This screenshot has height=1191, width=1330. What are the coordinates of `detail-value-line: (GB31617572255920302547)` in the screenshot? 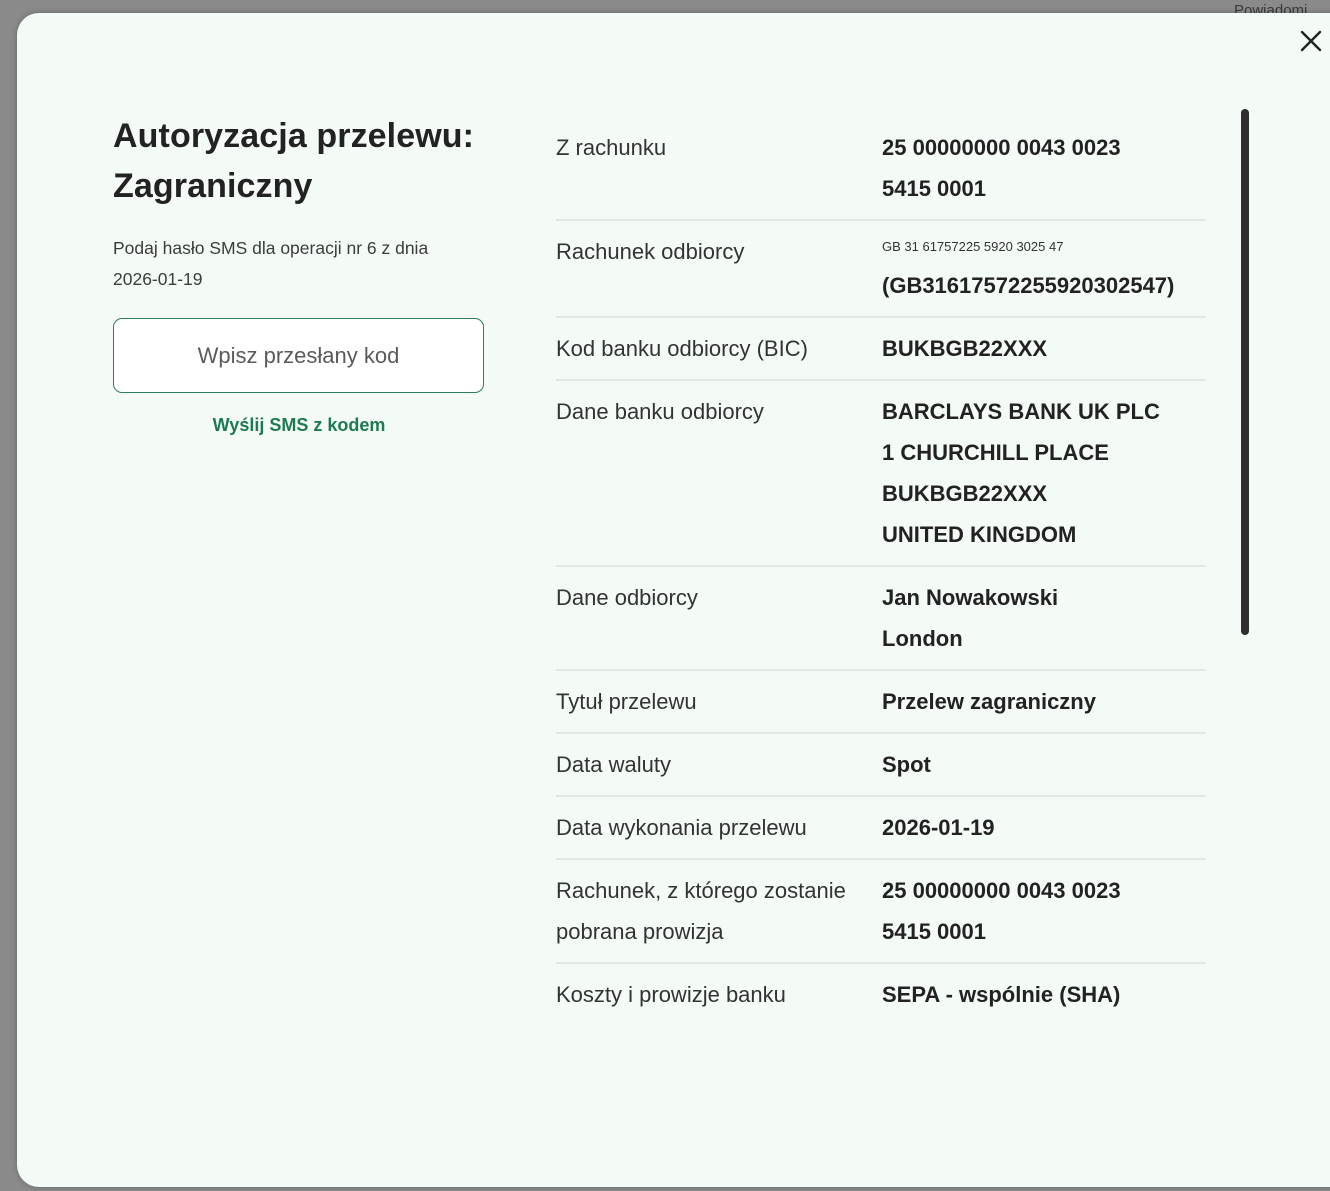 It's located at (1028, 285).